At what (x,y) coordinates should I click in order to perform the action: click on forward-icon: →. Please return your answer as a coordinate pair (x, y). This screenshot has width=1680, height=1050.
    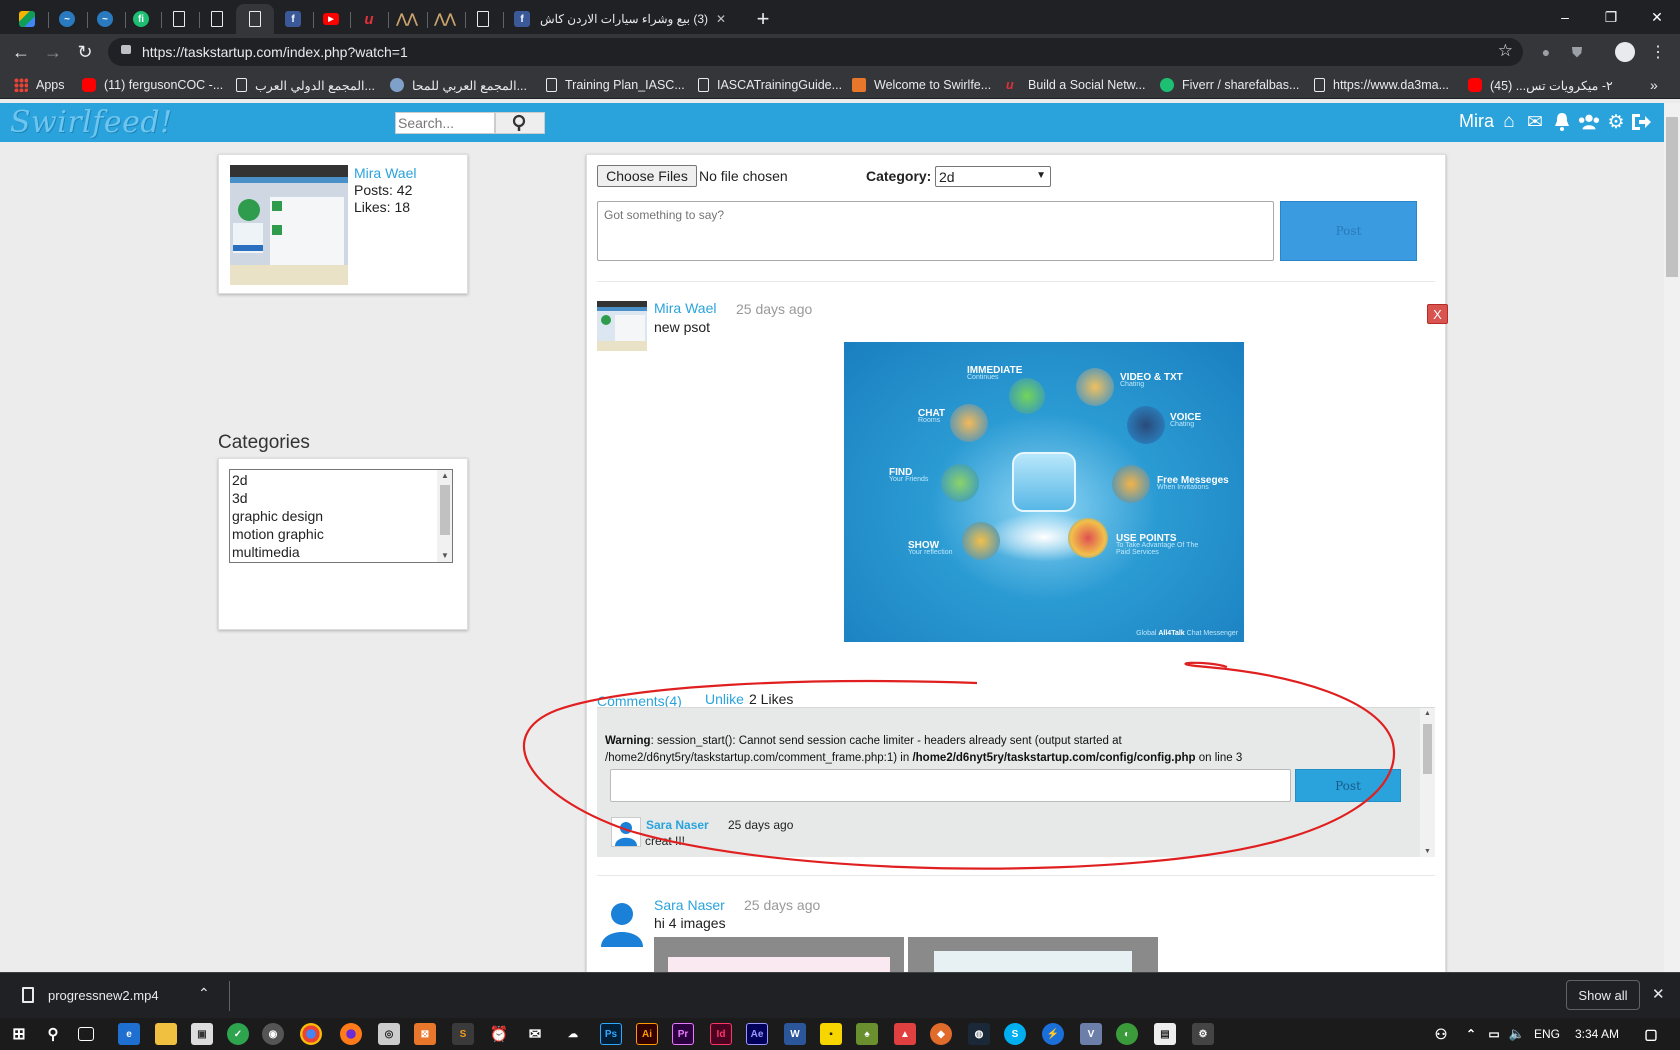
    Looking at the image, I should click on (53, 52).